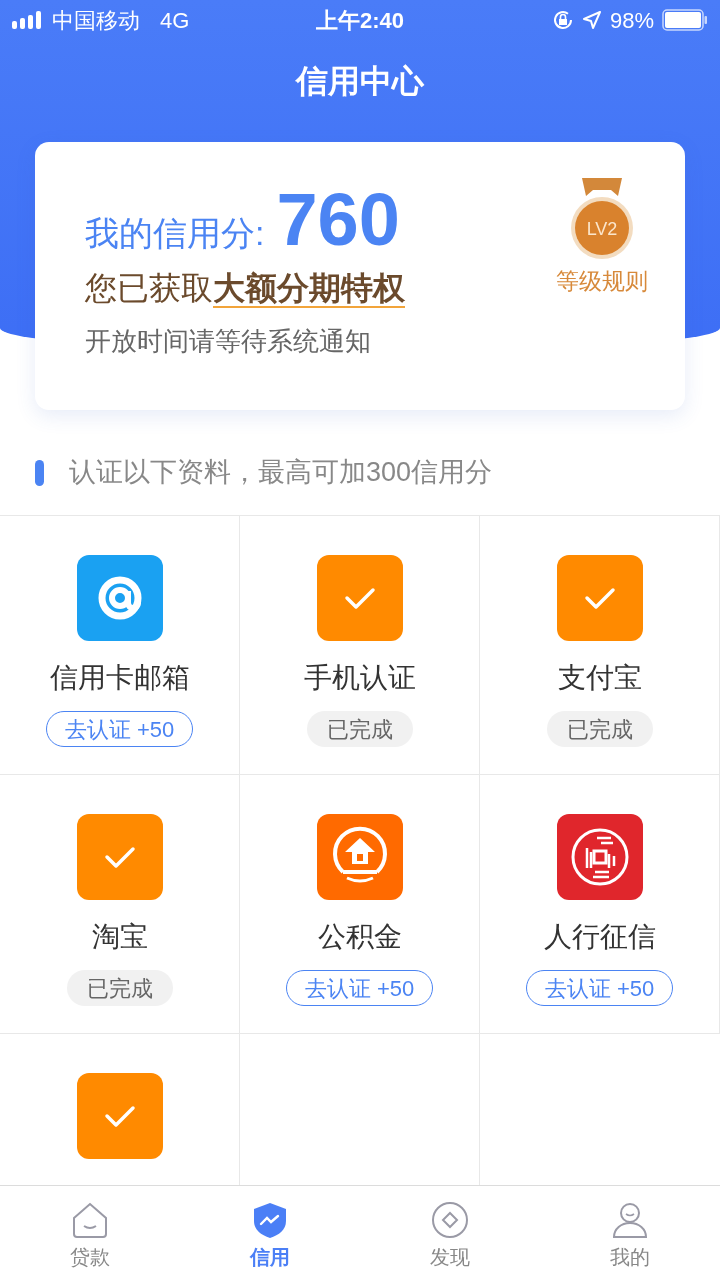 The image size is (720, 1280). I want to click on tab-item: 我的, so click(630, 1233).